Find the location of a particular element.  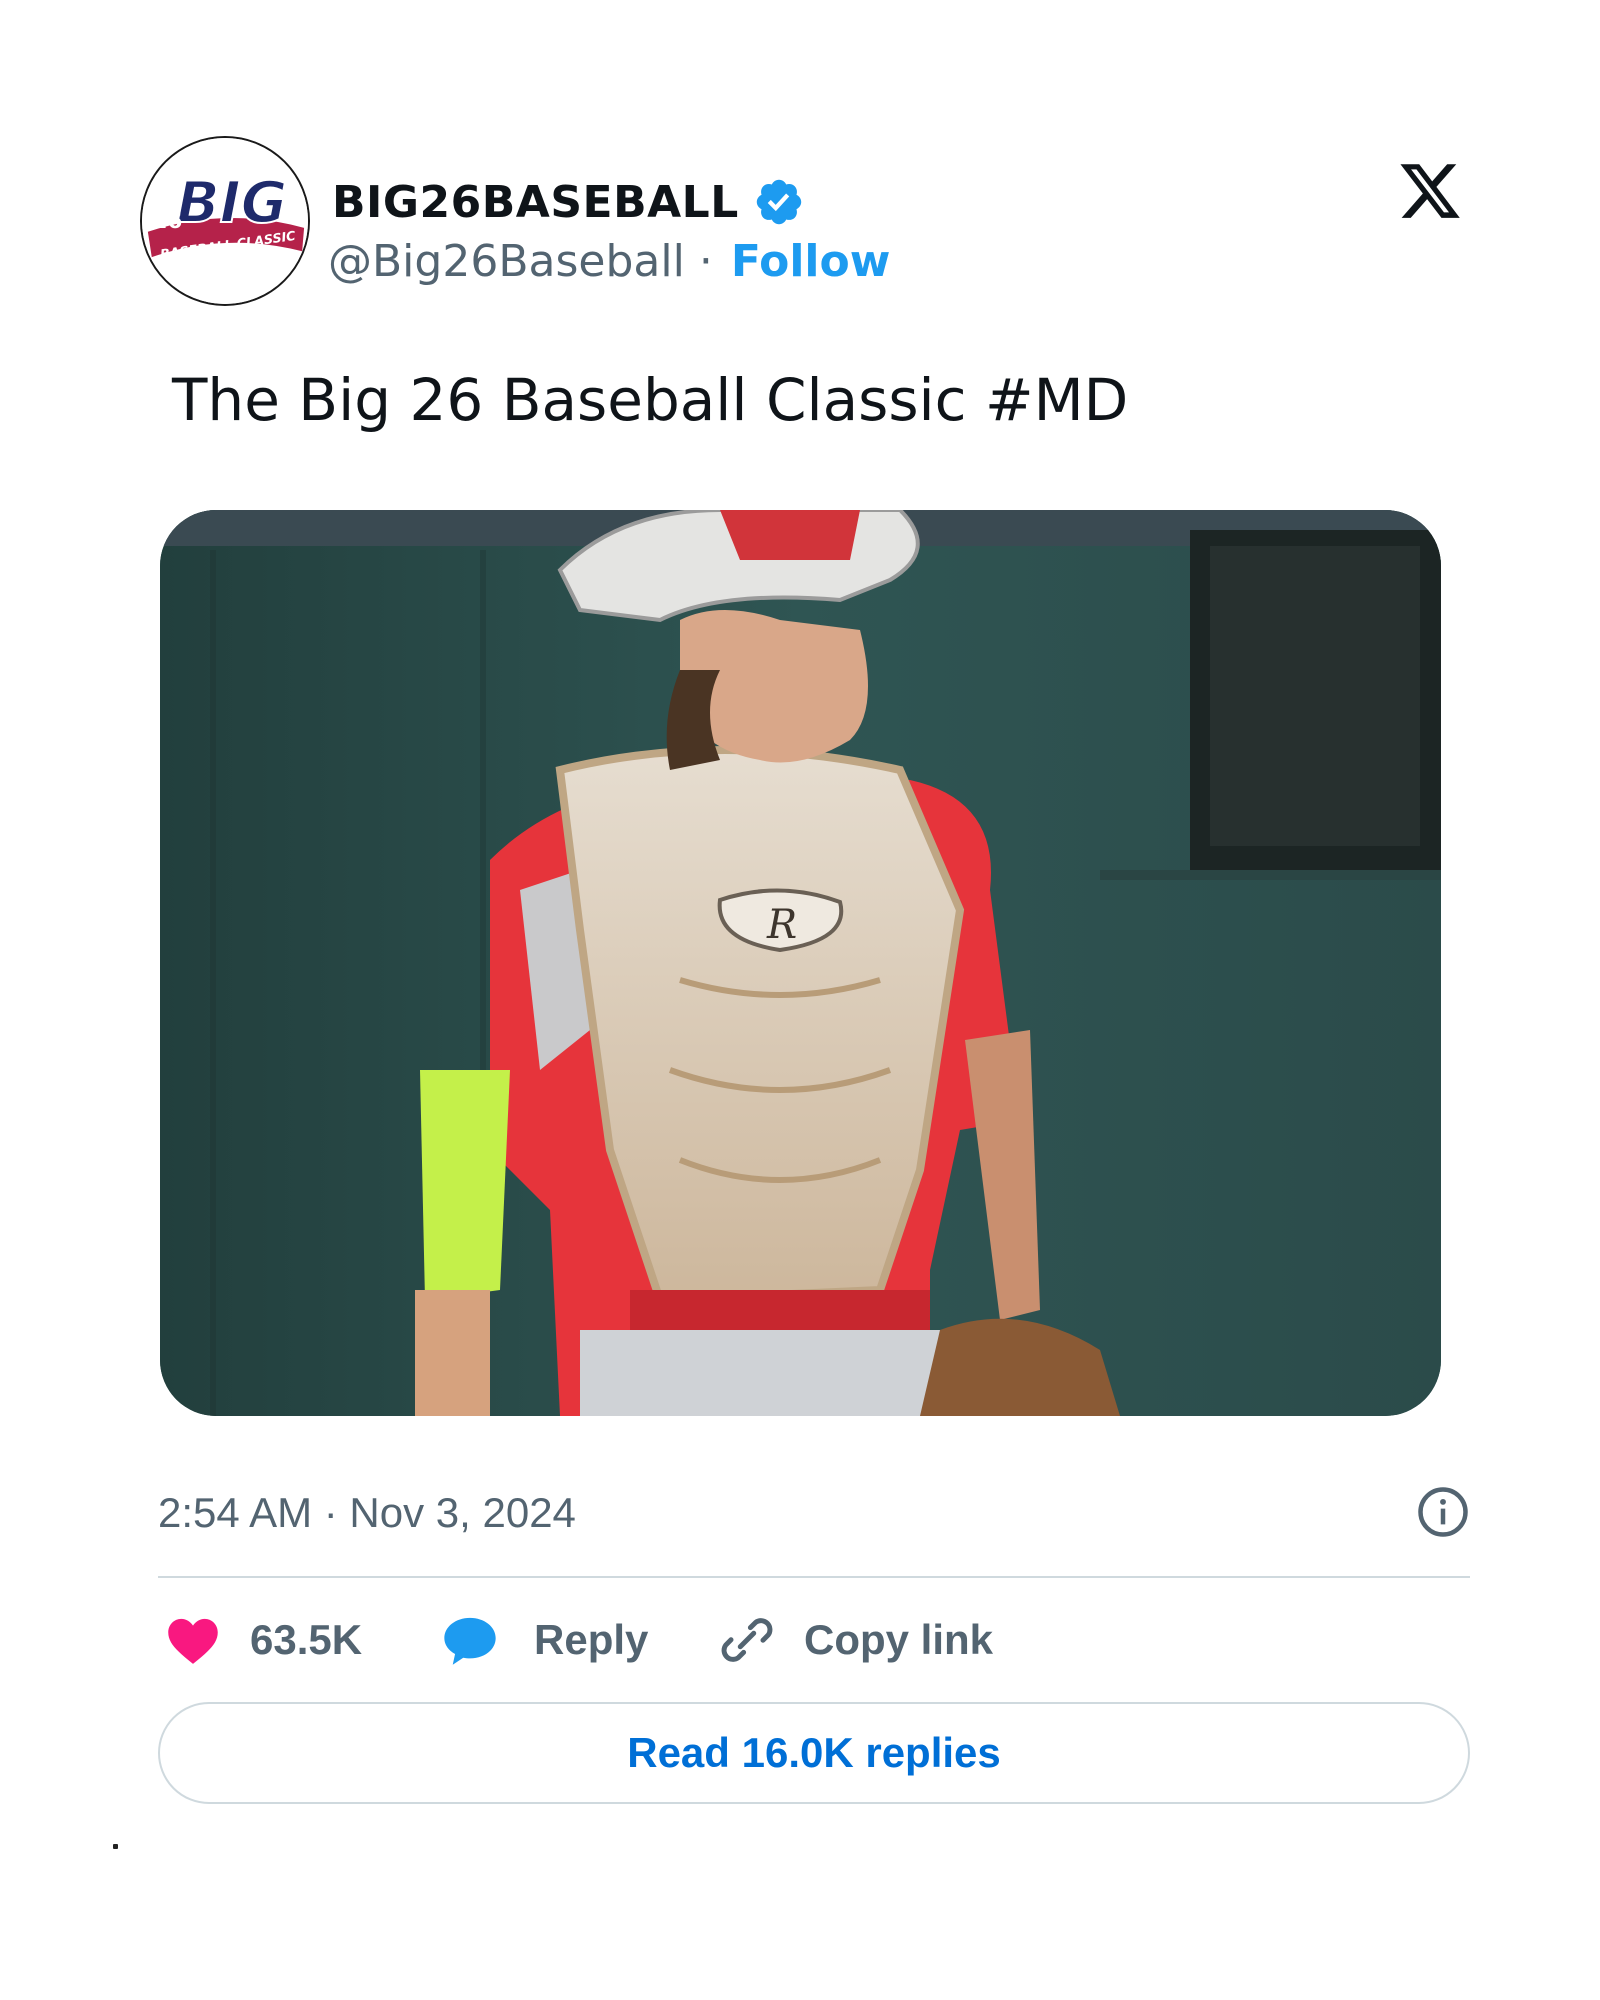

author-handle-row: @Big26Baseball · Follow is located at coordinates (609, 261).